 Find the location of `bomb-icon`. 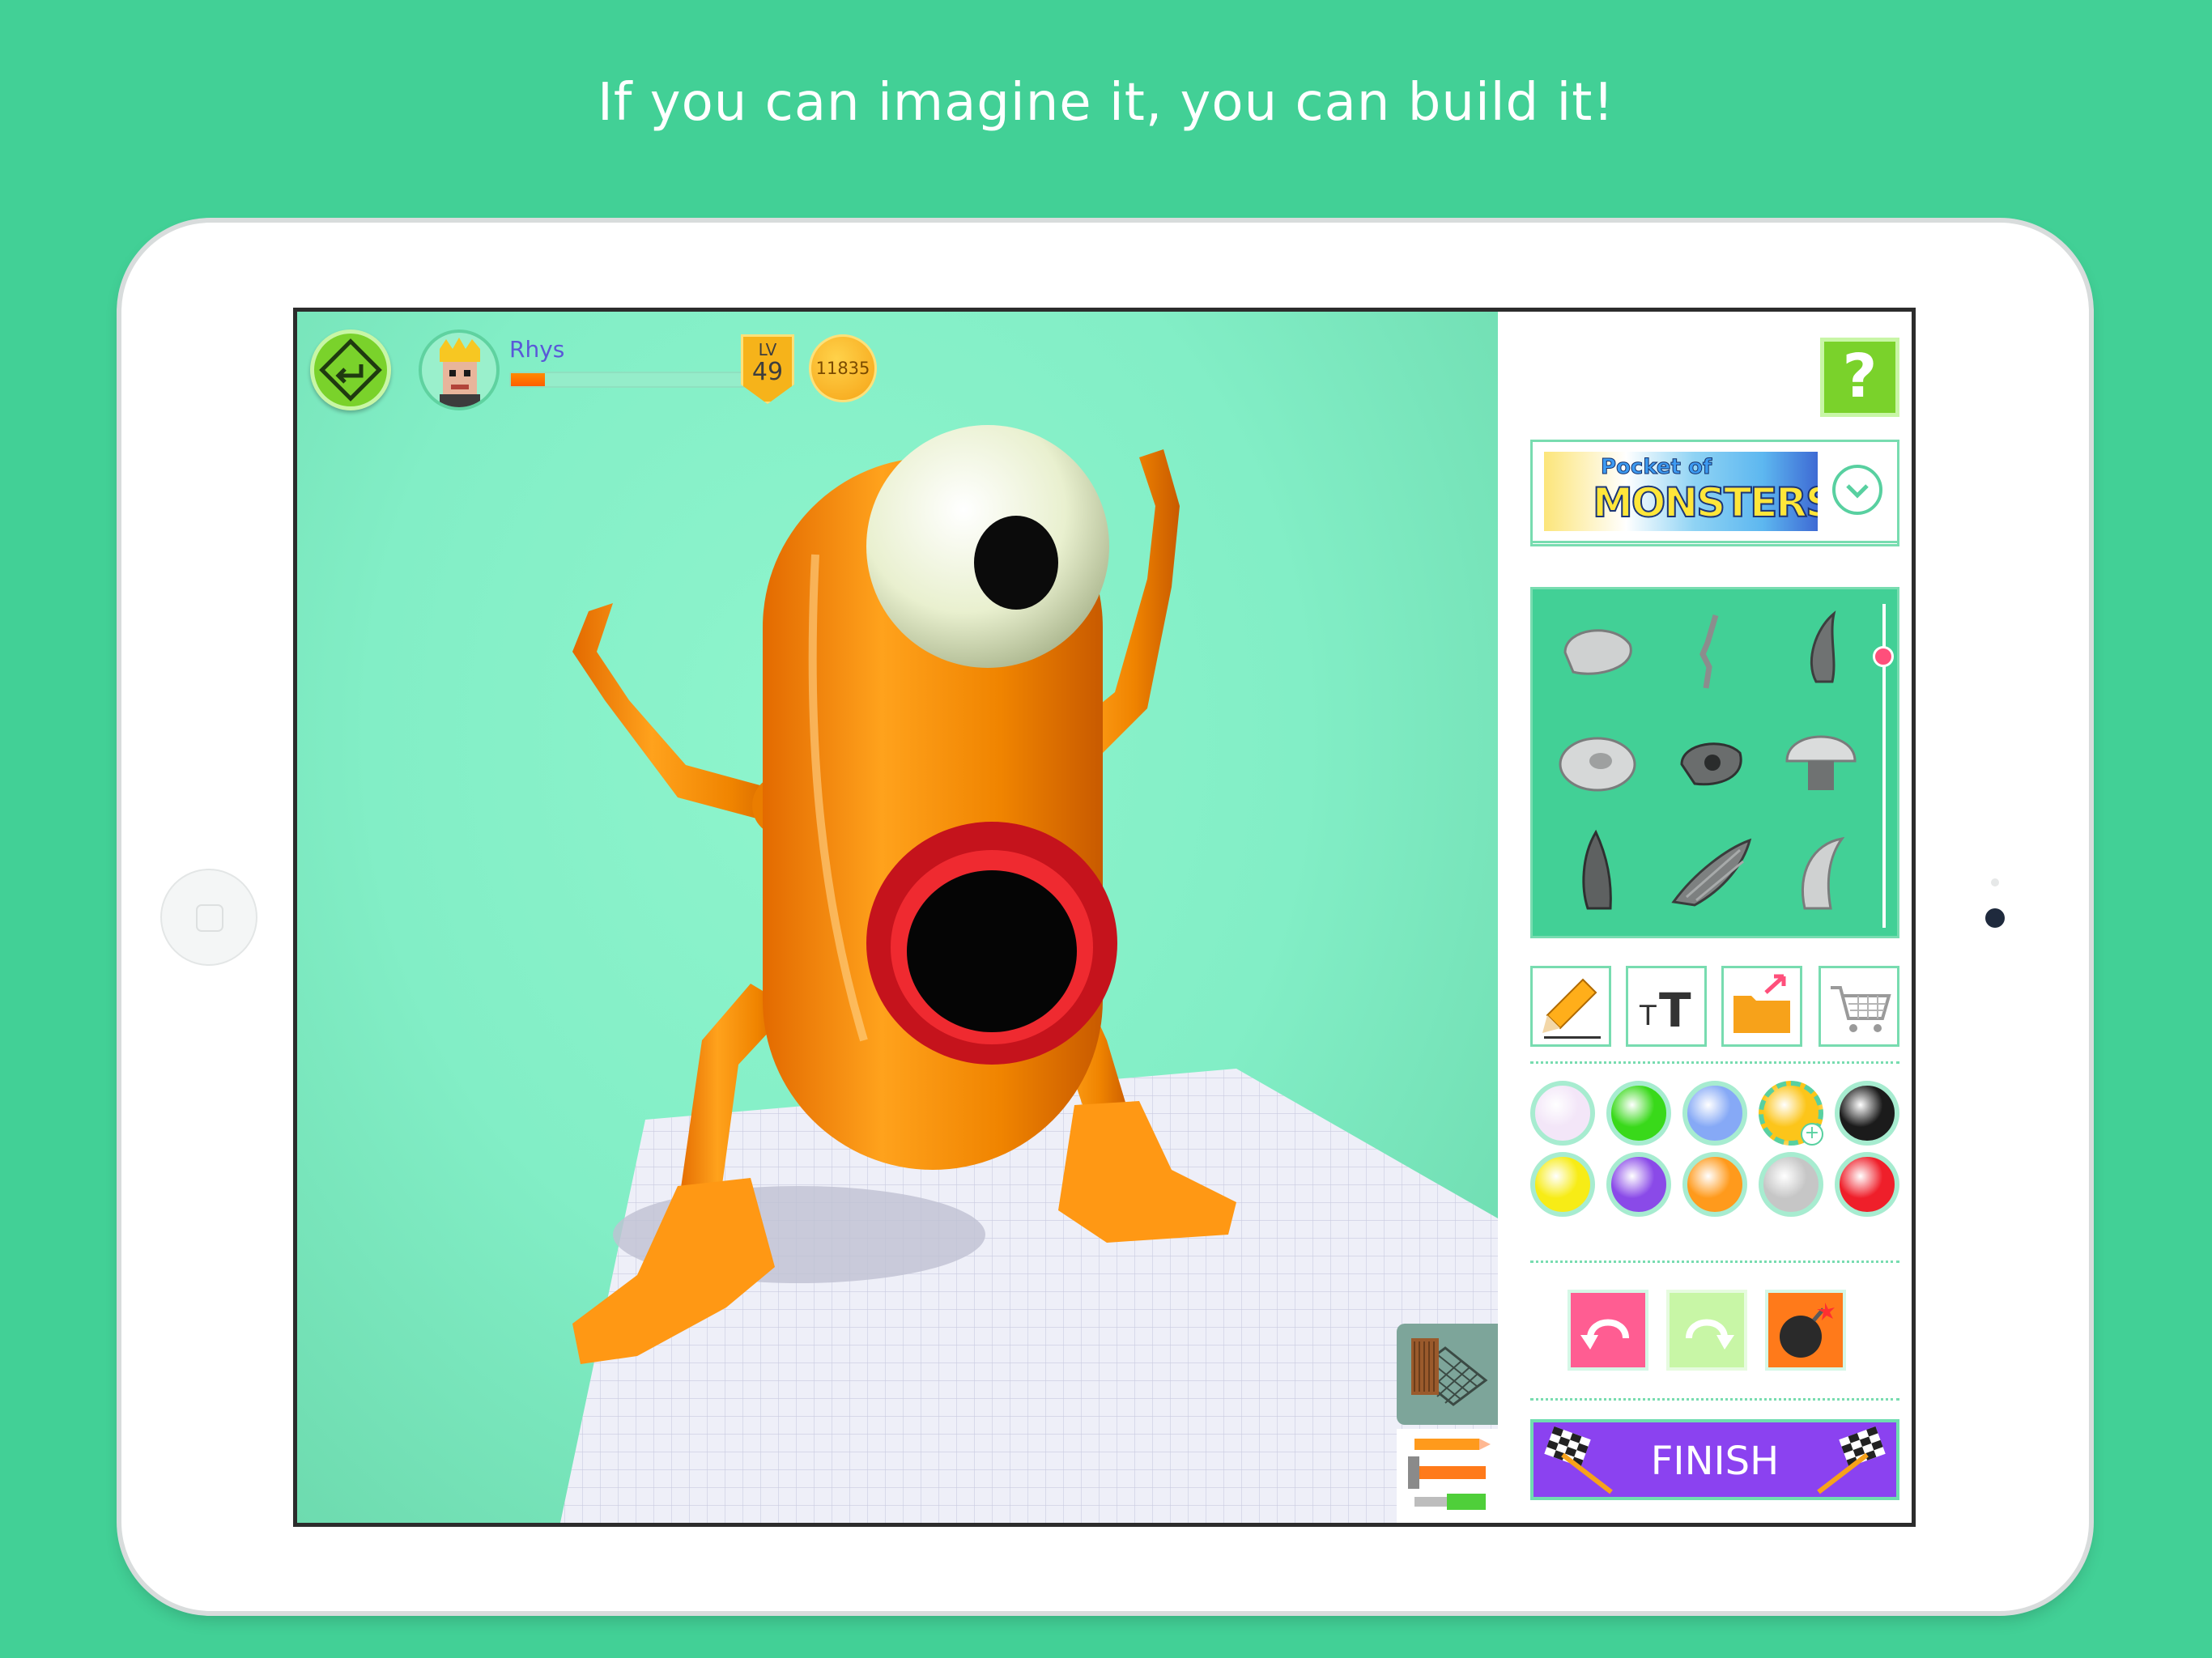

bomb-icon is located at coordinates (1808, 1330).